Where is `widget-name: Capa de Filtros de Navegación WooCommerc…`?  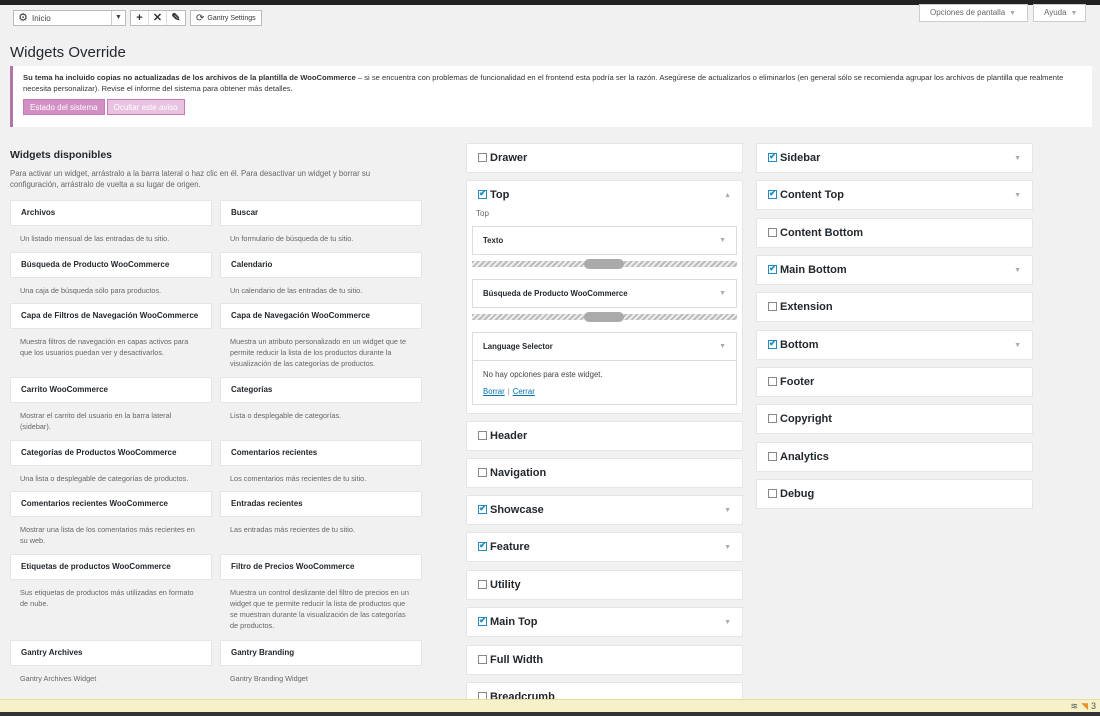 widget-name: Capa de Filtros de Navegación WooCommerc… is located at coordinates (111, 316).